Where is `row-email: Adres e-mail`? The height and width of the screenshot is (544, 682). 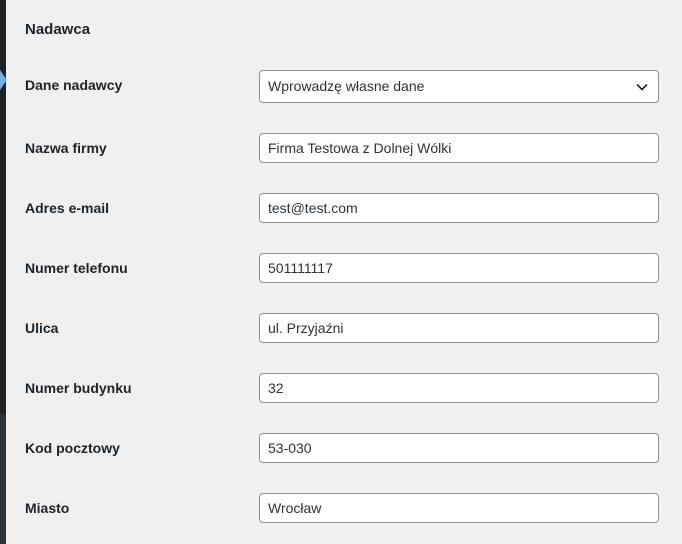 row-email: Adres e-mail is located at coordinates (341, 208).